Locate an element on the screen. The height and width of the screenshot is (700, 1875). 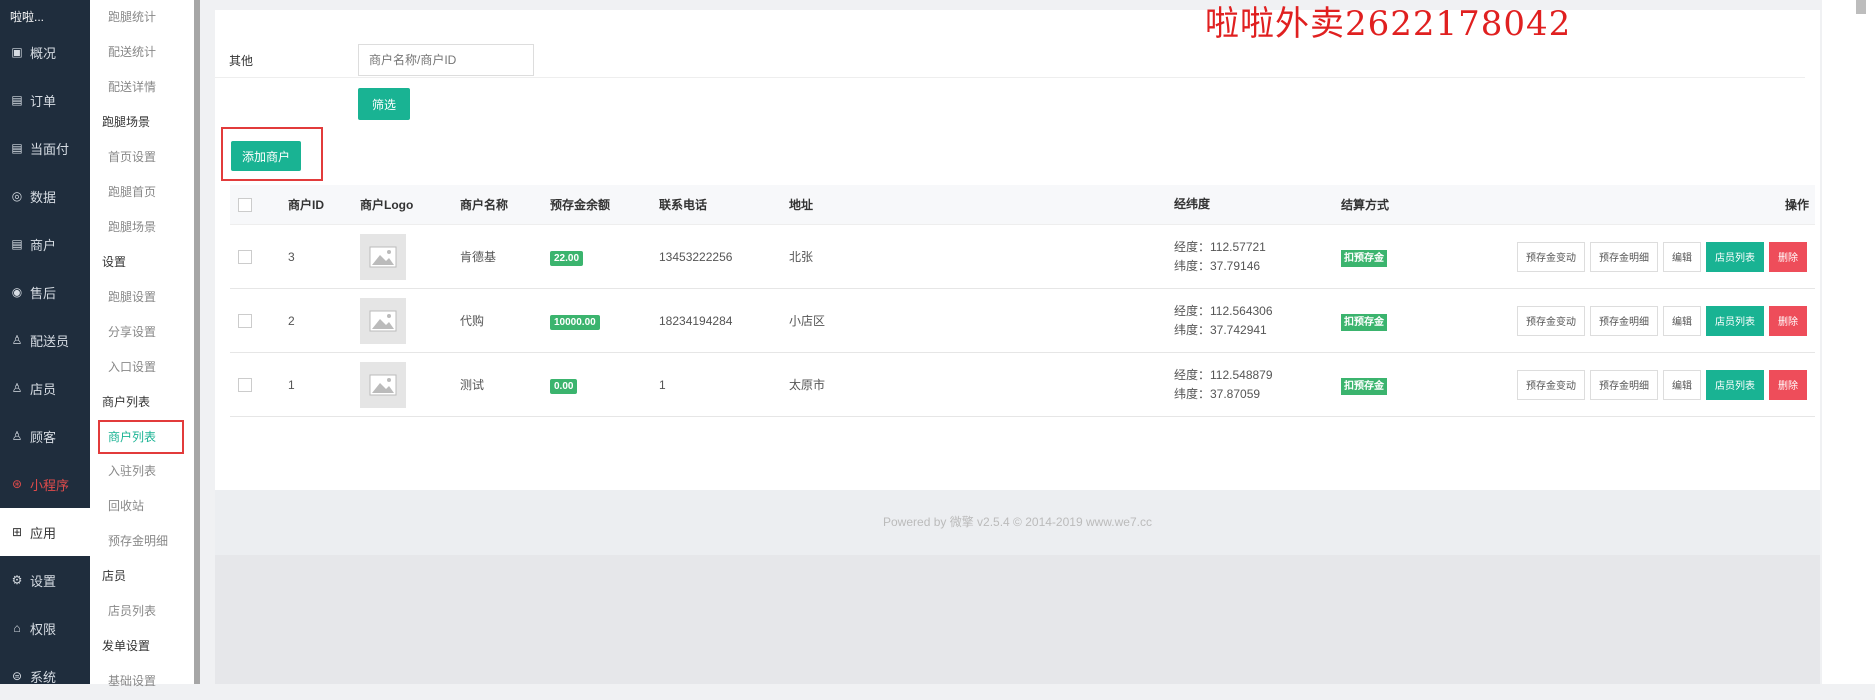
sub-nav-item: 跑腿统计 is located at coordinates (142, 17).